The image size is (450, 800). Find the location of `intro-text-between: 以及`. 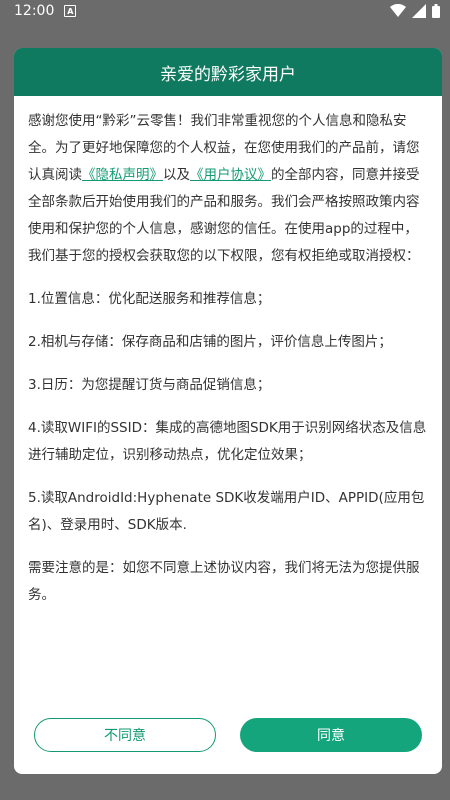

intro-text-between: 以及 is located at coordinates (176, 175).